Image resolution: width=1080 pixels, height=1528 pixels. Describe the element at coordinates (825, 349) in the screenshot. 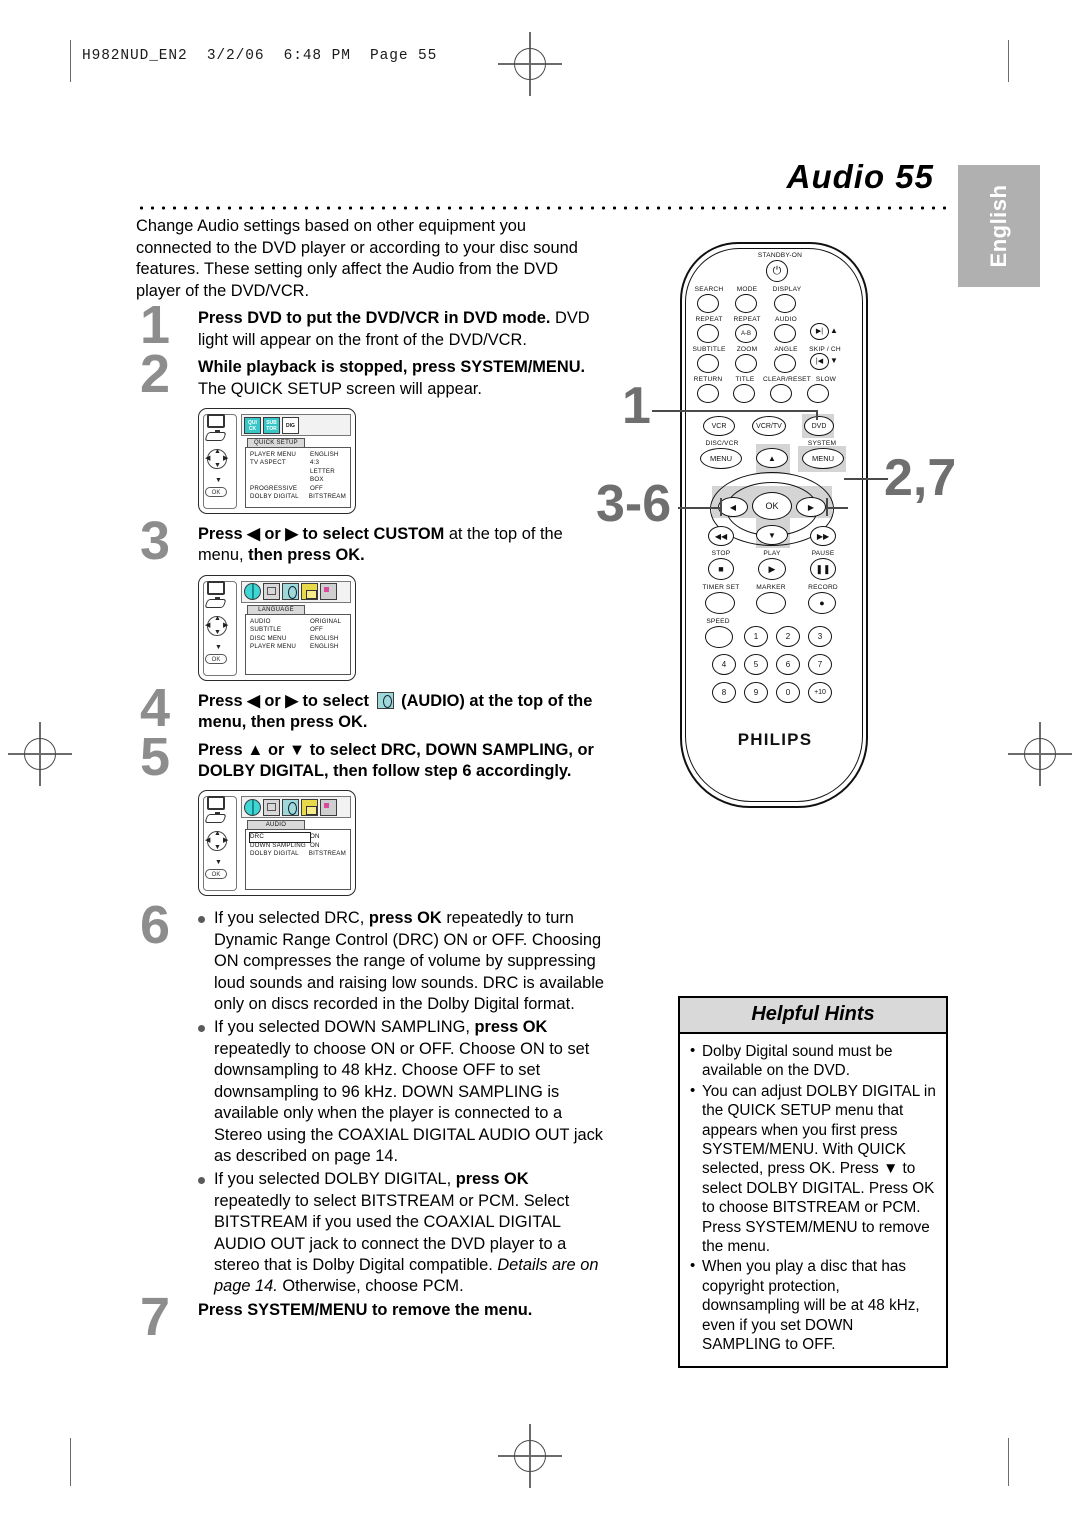

I see `skip-ch-label: SKIP / CH` at that location.